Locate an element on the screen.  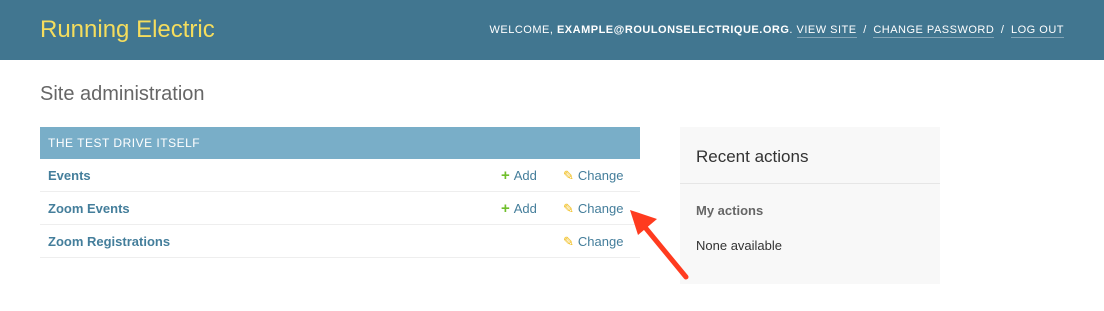
model-link-zoom-registrations: Zoom Registrations is located at coordinates (109, 241).